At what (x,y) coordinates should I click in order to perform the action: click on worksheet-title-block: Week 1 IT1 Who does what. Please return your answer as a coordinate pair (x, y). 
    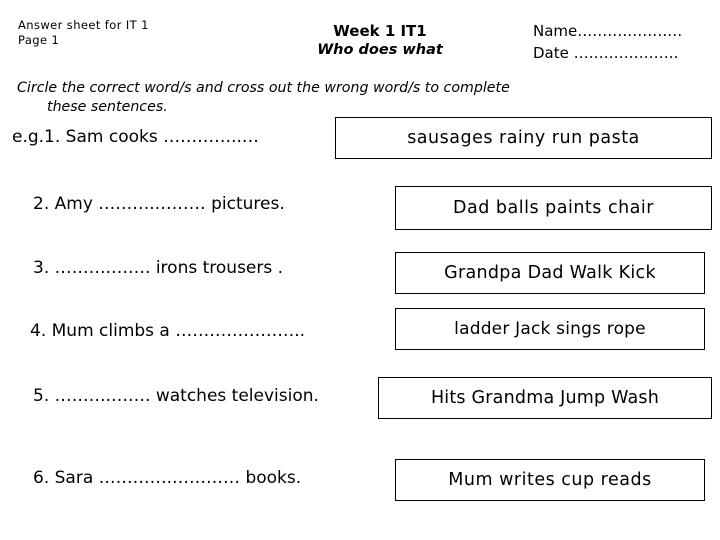
    Looking at the image, I should click on (380, 41).